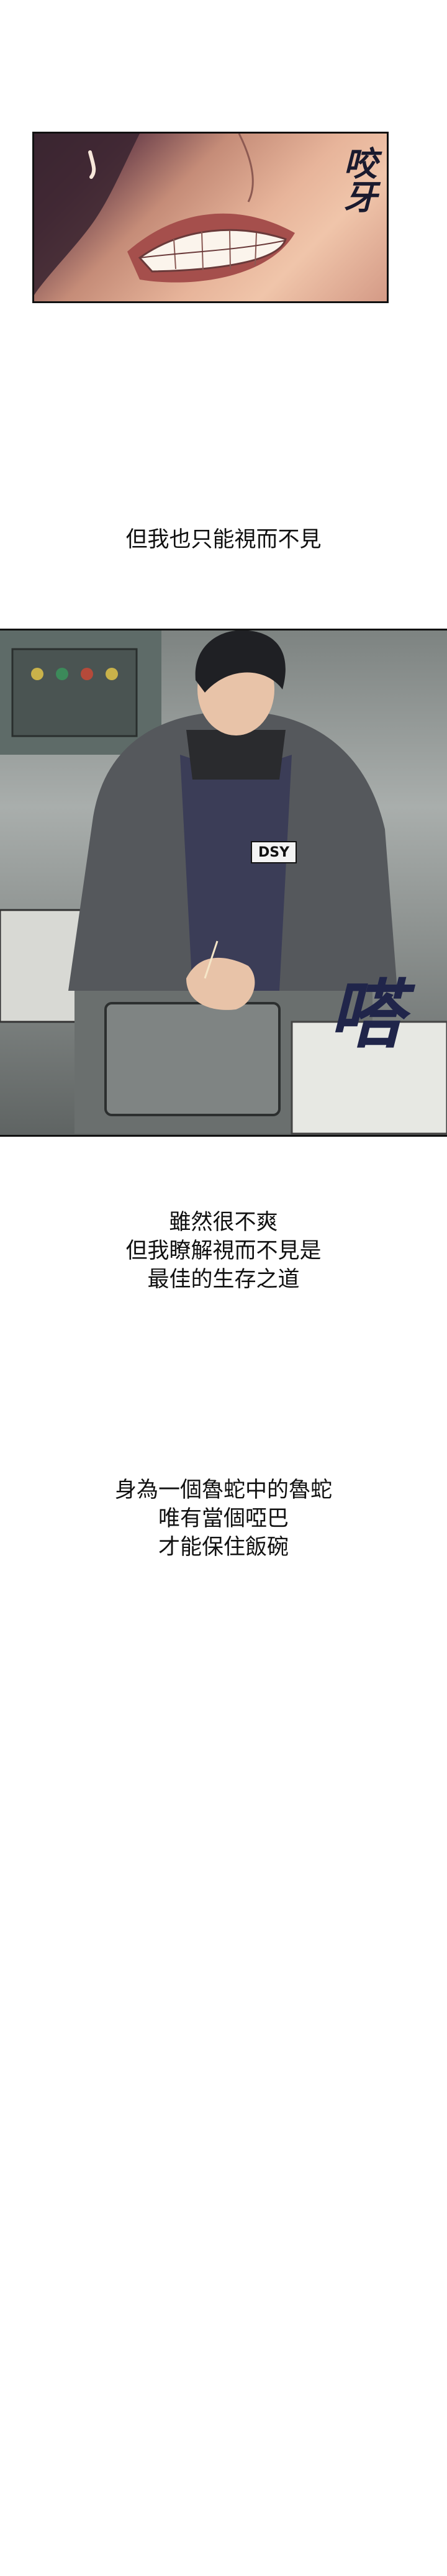 The width and height of the screenshot is (447, 2576). I want to click on caption-line: 但我也只能視而不見, so click(223, 539).